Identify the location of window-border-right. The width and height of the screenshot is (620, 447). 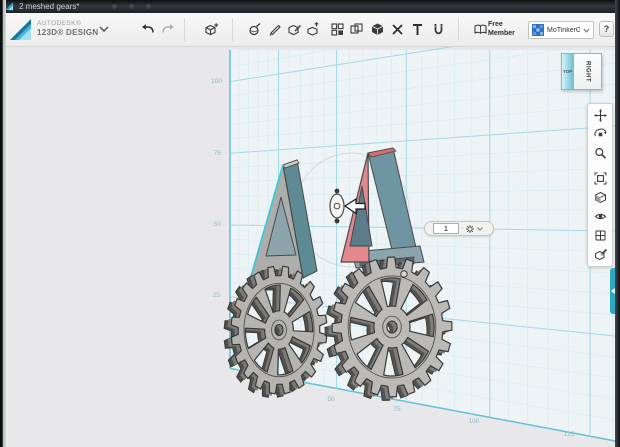
(617, 223).